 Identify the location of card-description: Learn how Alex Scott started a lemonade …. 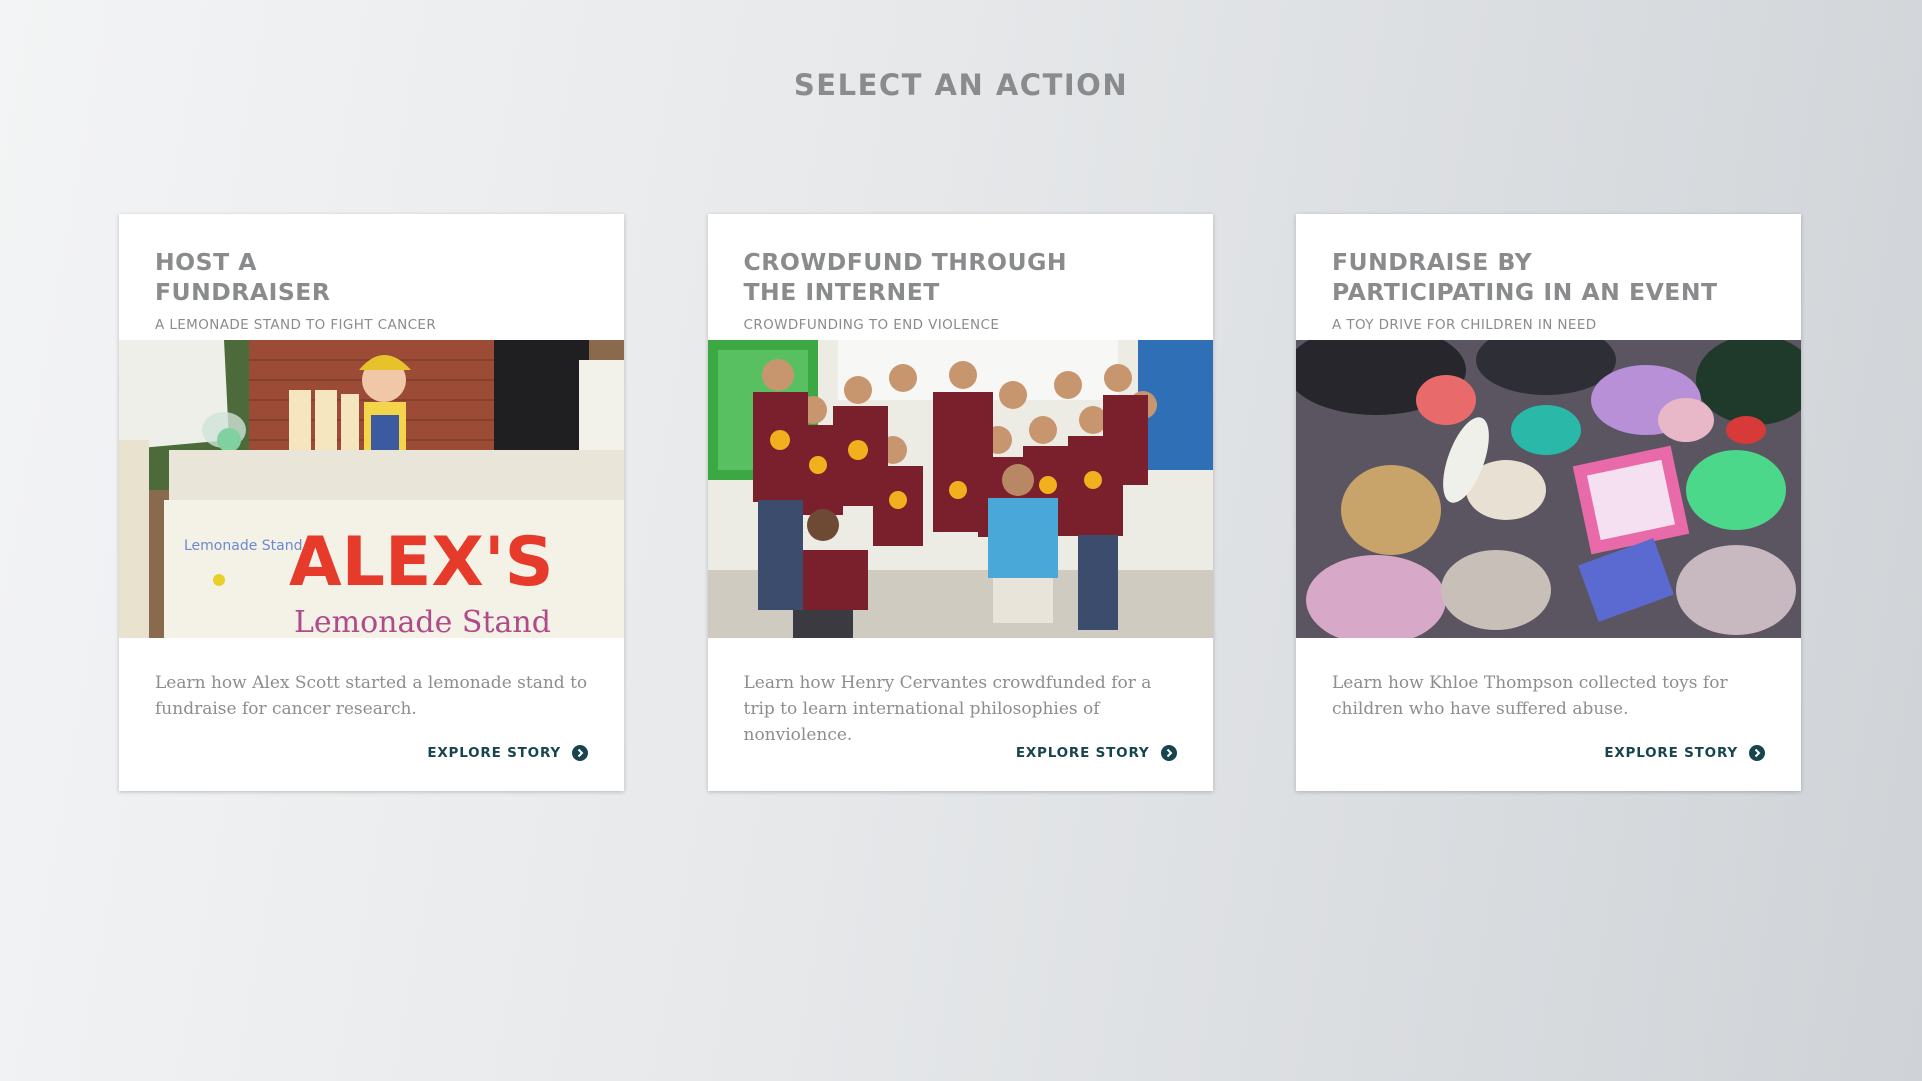
(371, 696).